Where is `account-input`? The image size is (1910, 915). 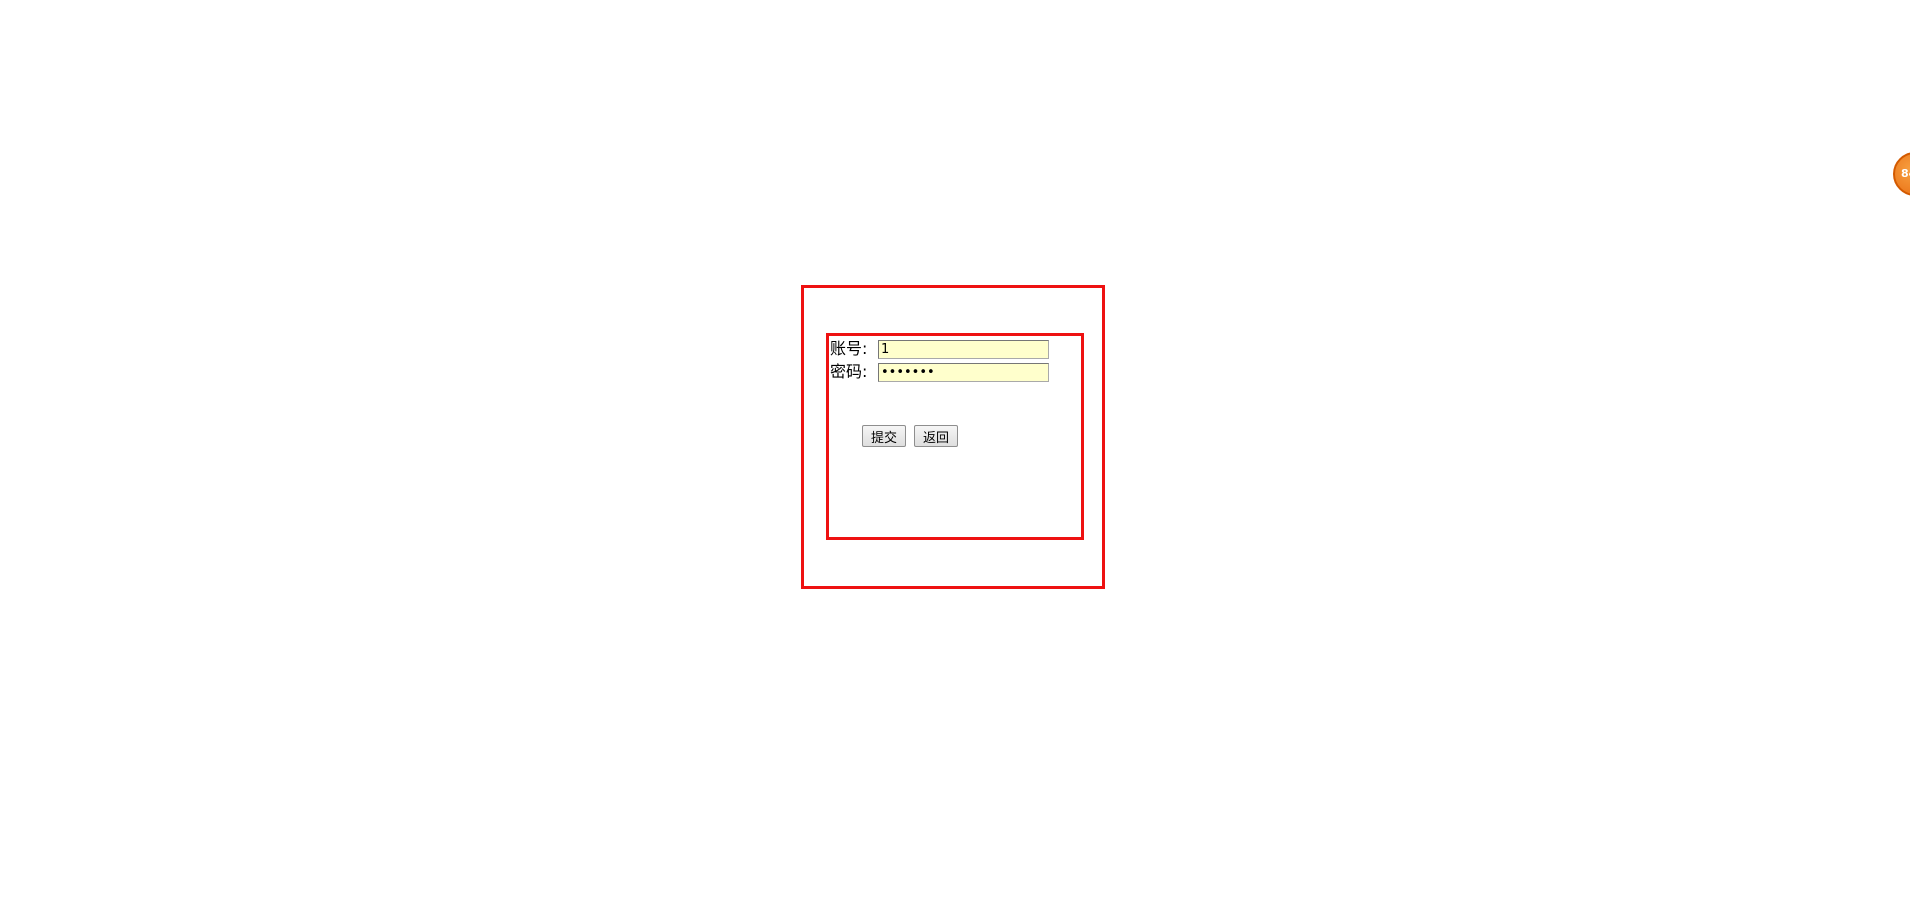
account-input is located at coordinates (963, 349).